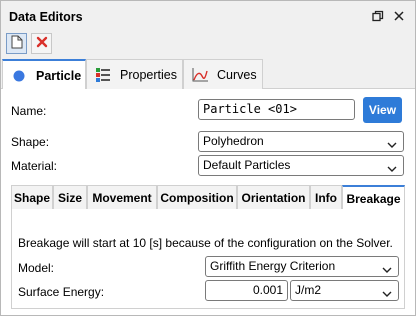  What do you see at coordinates (208, 44) in the screenshot?
I see `toolbar` at bounding box center [208, 44].